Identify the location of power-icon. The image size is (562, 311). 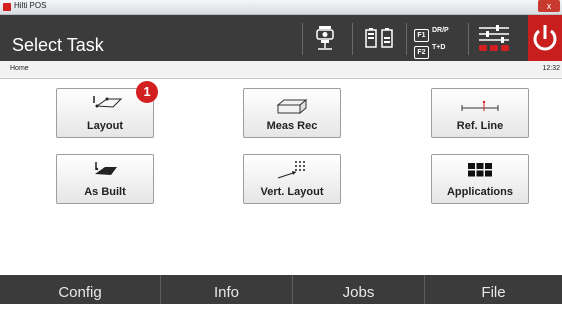
(545, 38).